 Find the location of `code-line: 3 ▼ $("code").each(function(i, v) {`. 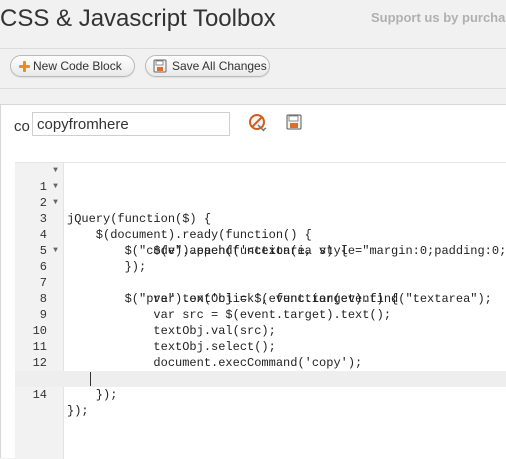

code-line: 3 ▼ $("code").each(function(i, v) { is located at coordinates (260, 226).